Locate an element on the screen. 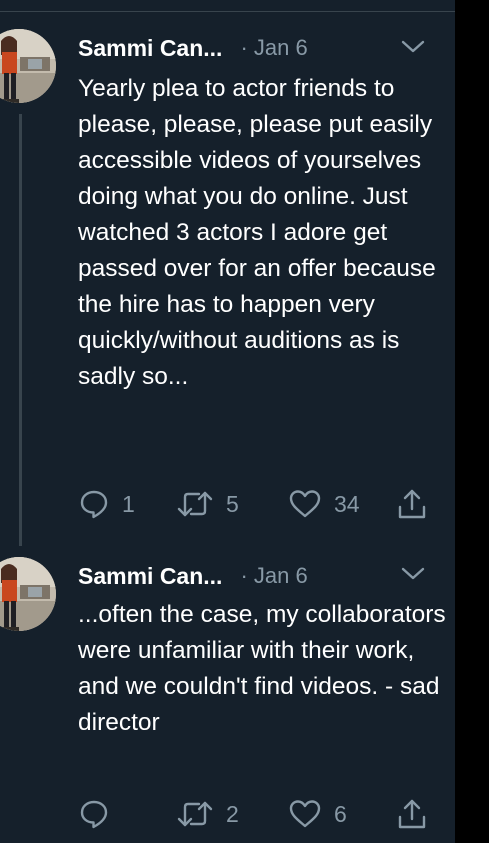 This screenshot has width=489, height=843. like-count: 34 is located at coordinates (347, 503).